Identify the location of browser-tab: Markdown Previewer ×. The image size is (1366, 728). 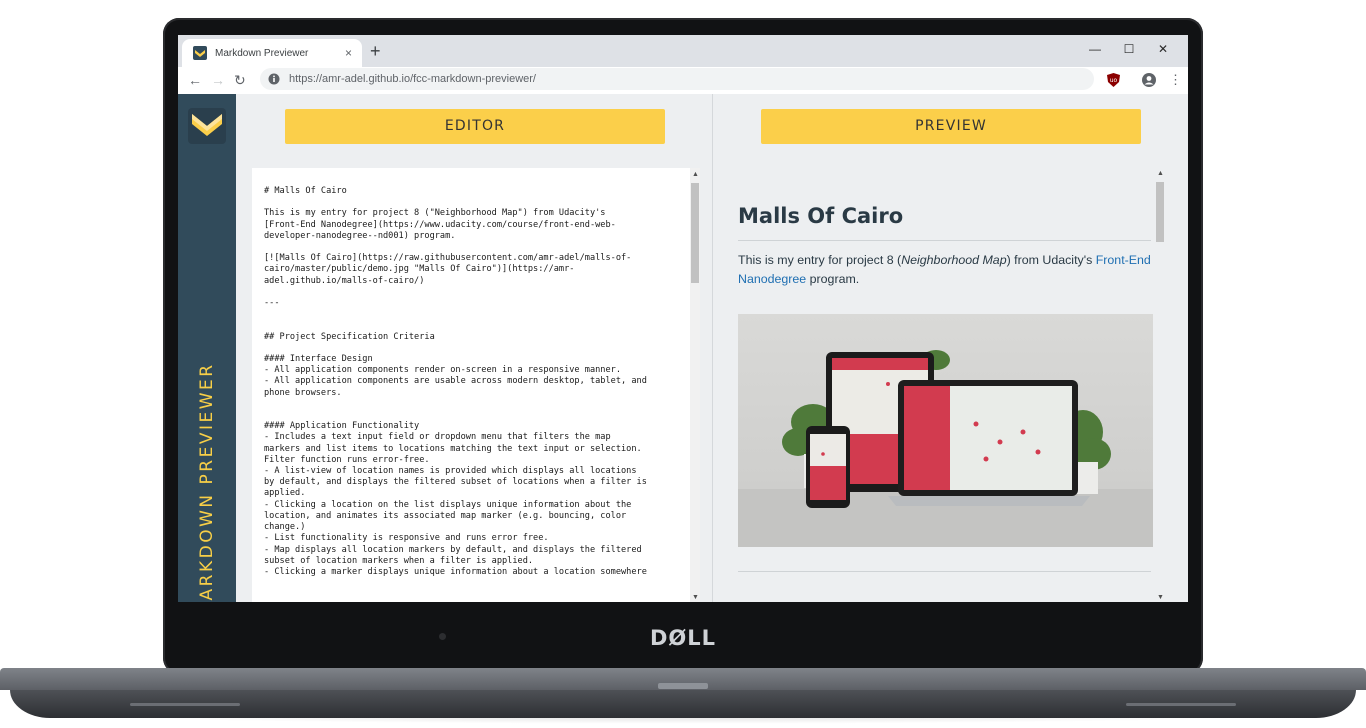
(272, 53).